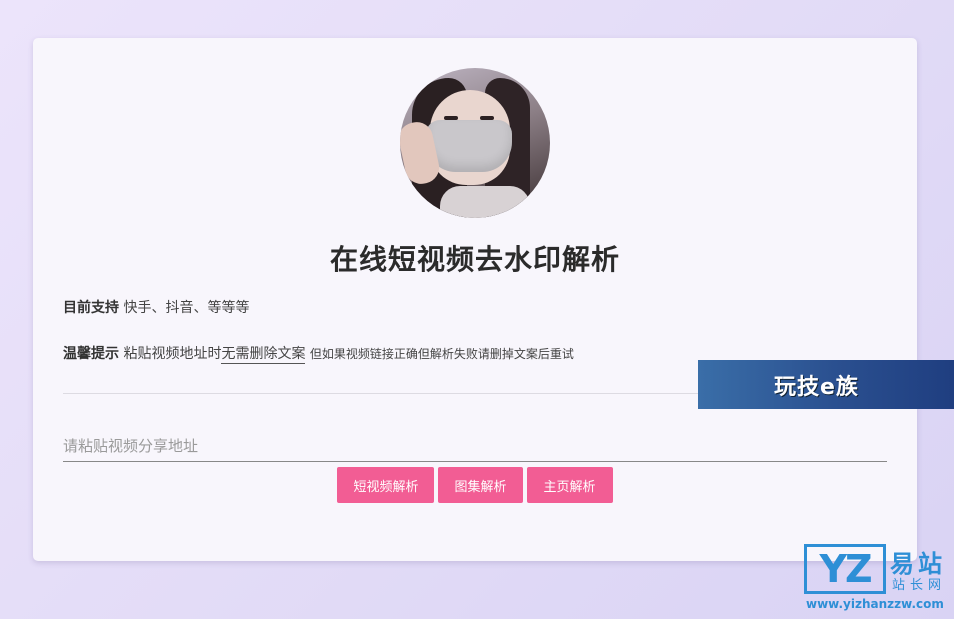 This screenshot has width=954, height=619. Describe the element at coordinates (875, 604) in the screenshot. I see `watermark-url: www.yizhanzzw.com` at that location.